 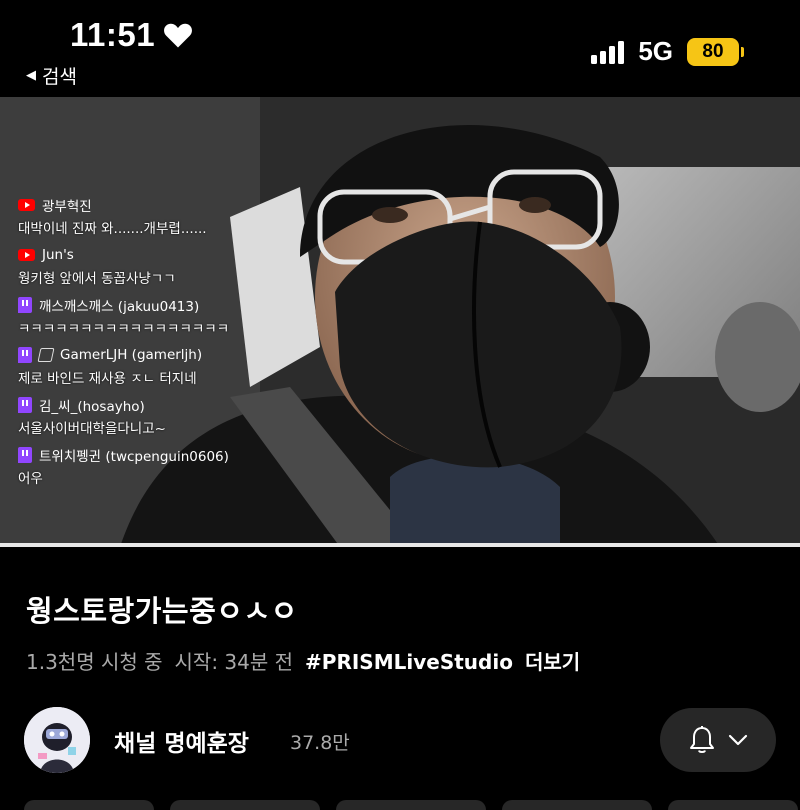 I want to click on signal-icon, so click(x=608, y=52).